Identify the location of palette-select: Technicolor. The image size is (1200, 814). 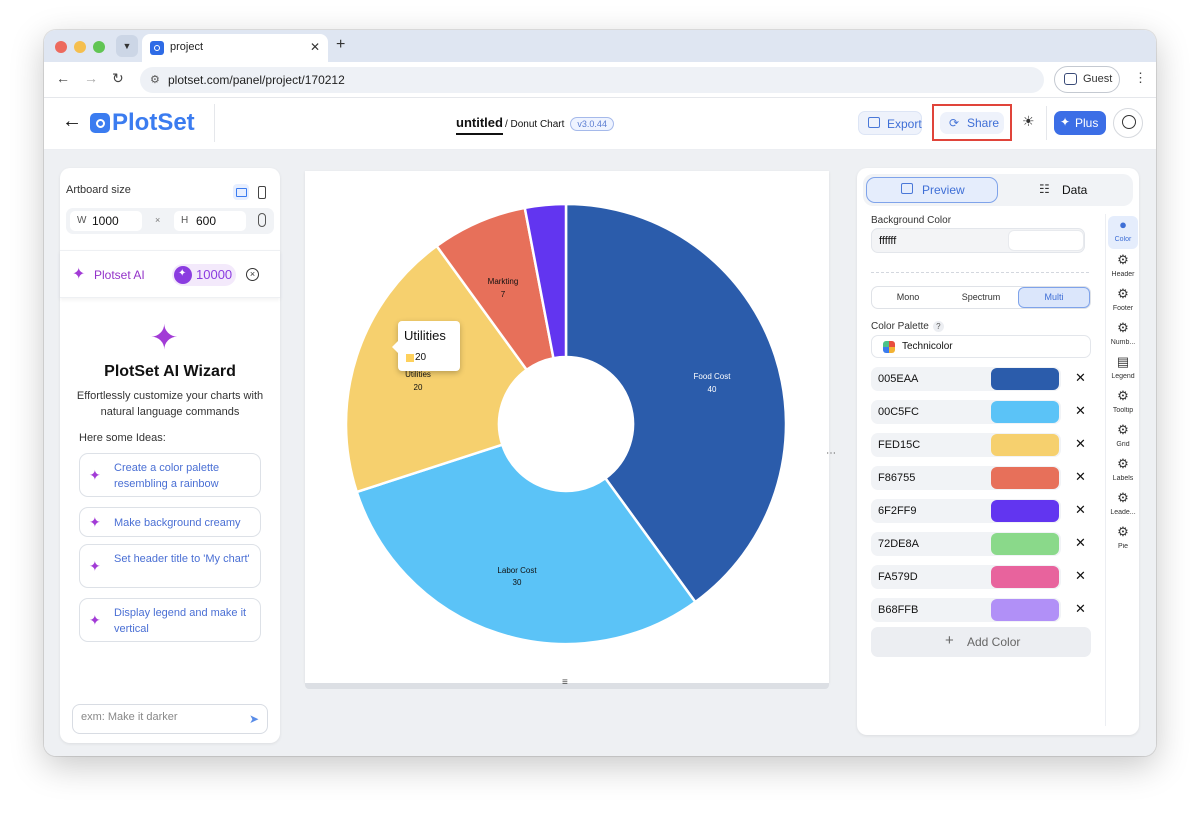
(981, 346).